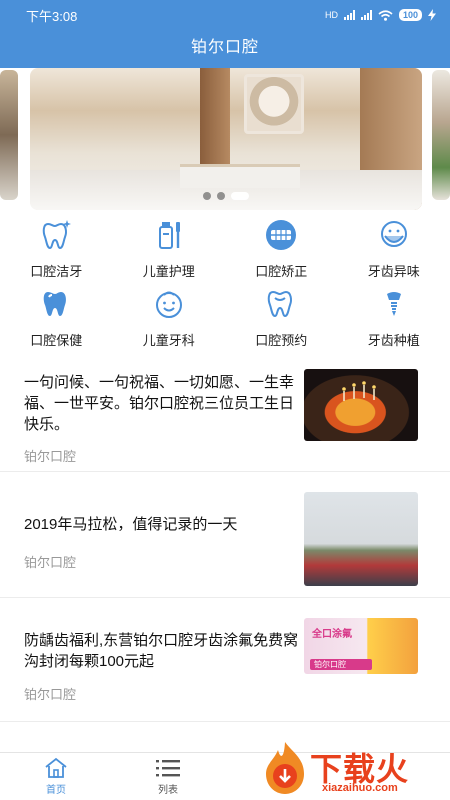 The image size is (450, 800). What do you see at coordinates (281, 271) in the screenshot?
I see `service-label: 口腔矫正` at bounding box center [281, 271].